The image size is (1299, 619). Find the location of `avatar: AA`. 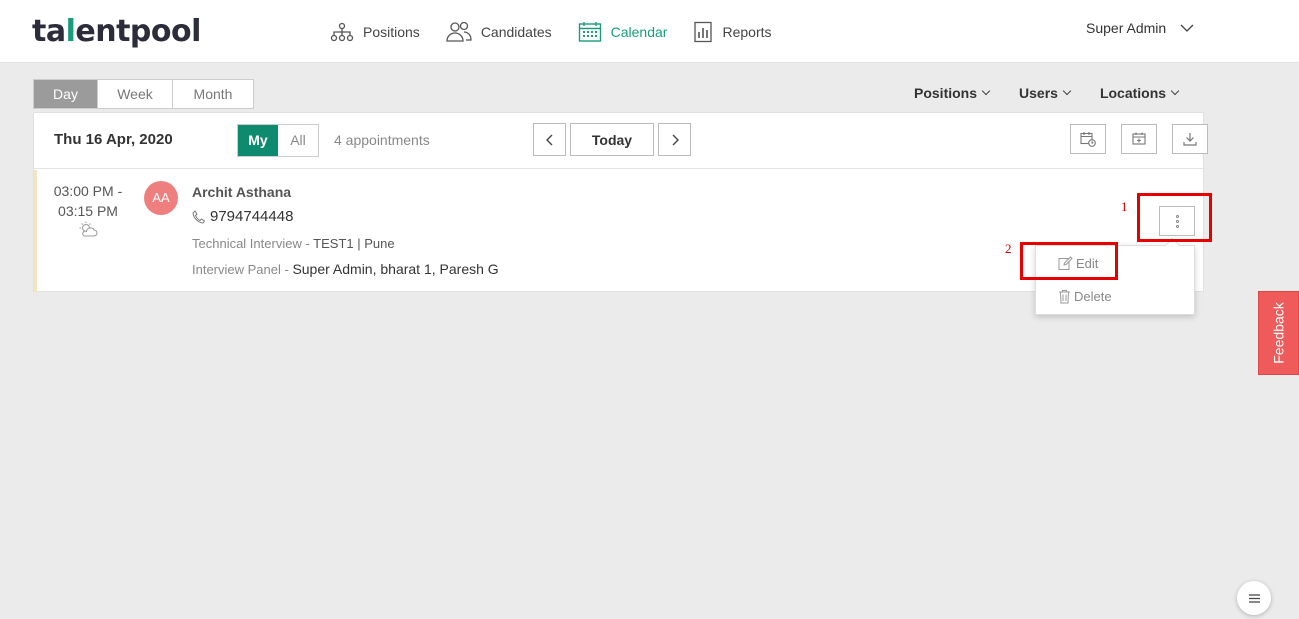

avatar: AA is located at coordinates (161, 198).